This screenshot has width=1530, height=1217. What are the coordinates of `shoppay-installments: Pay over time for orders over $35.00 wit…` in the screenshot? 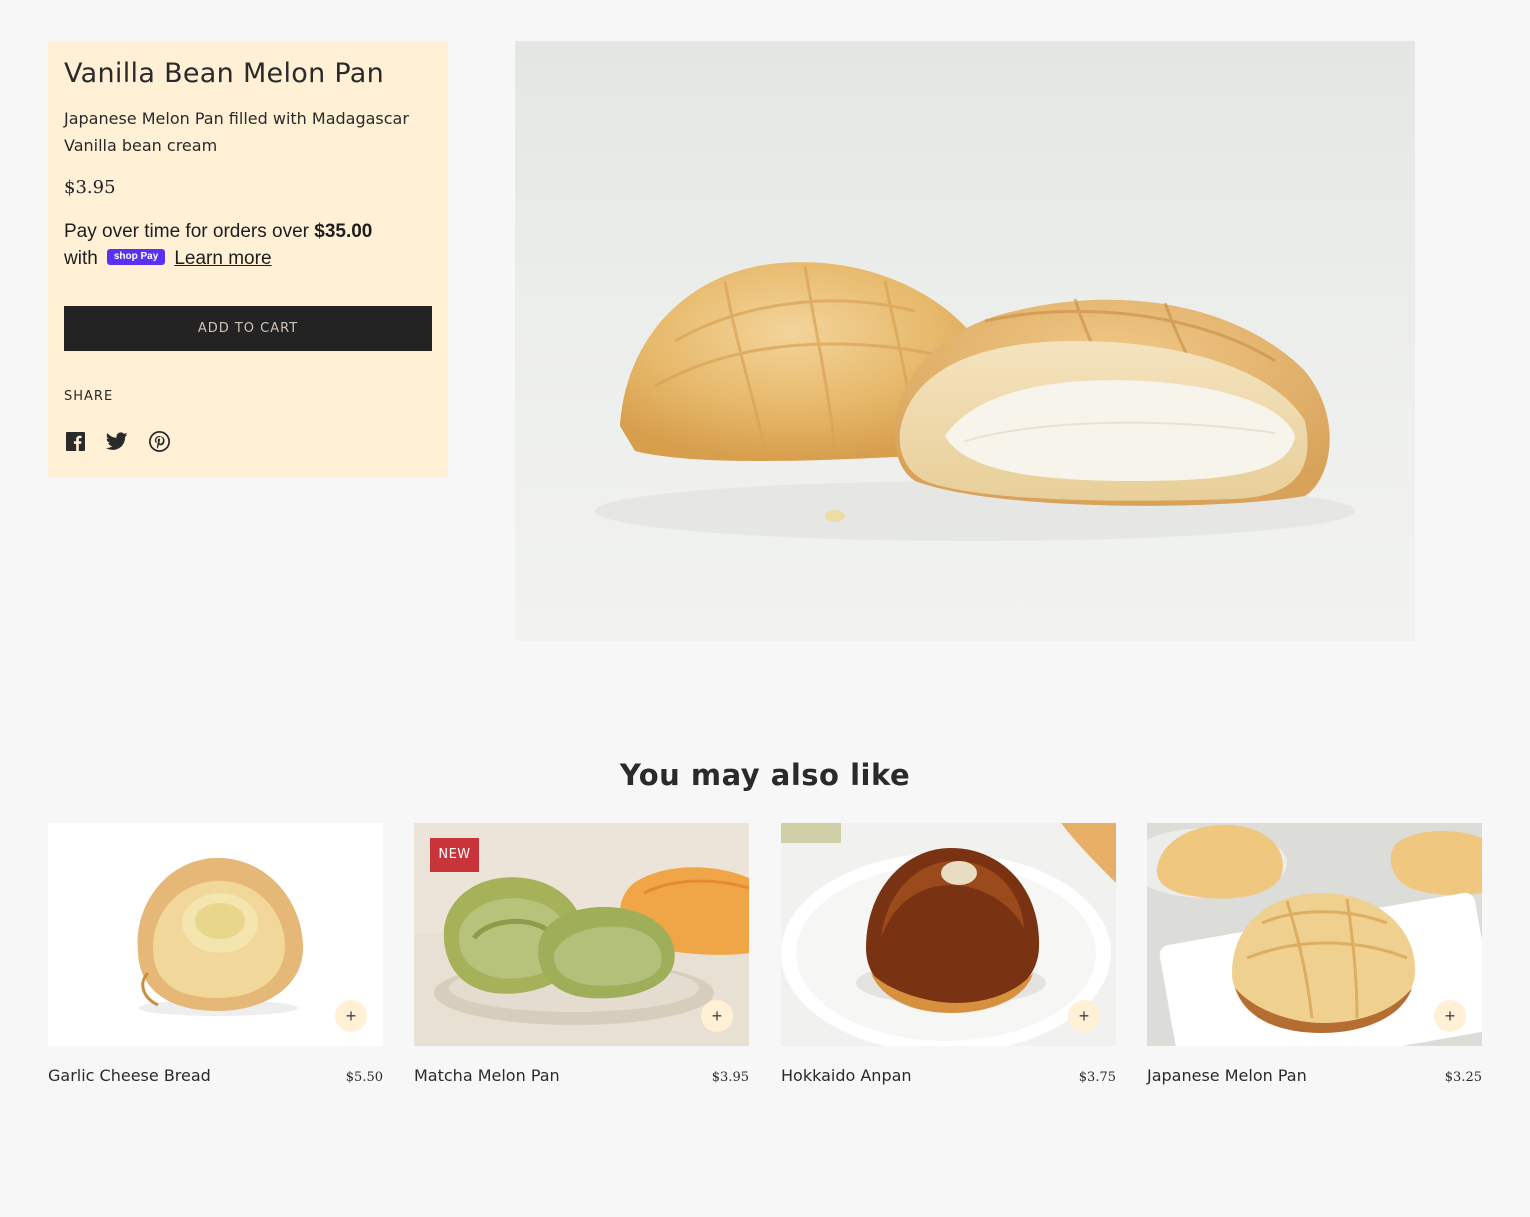 It's located at (249, 245).